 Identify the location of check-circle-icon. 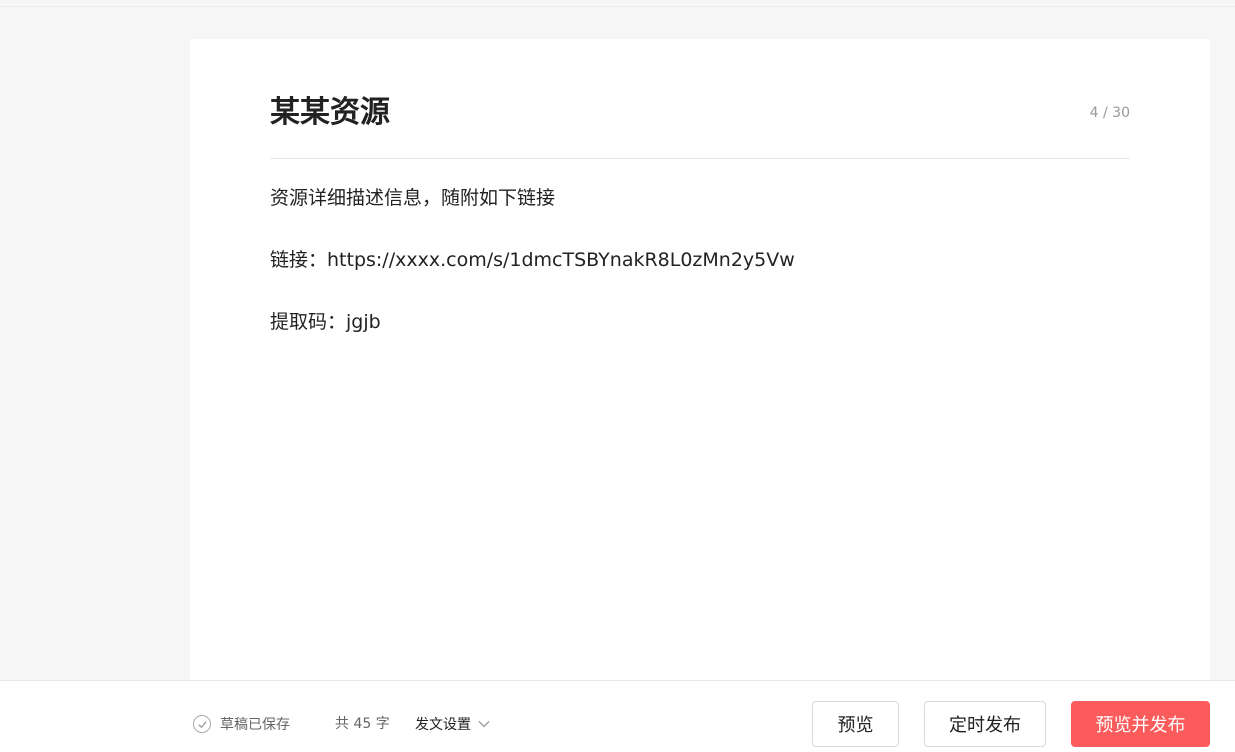
(202, 724).